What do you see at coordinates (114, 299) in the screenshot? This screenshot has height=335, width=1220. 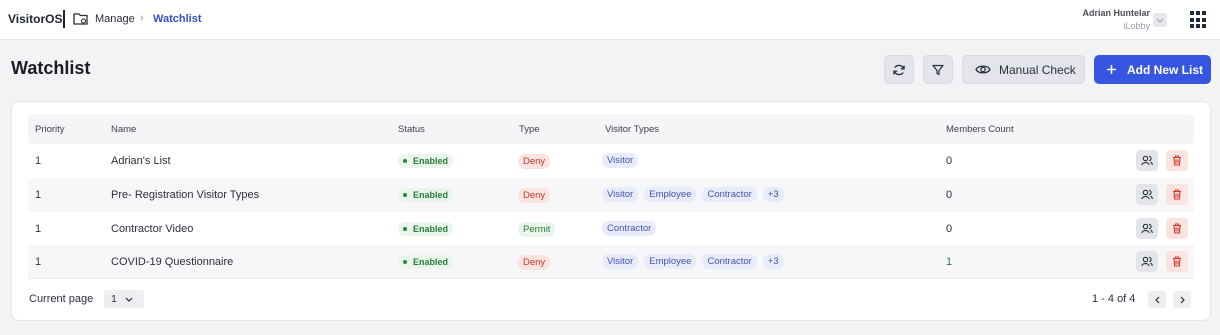 I see `current-page-value: 1` at bounding box center [114, 299].